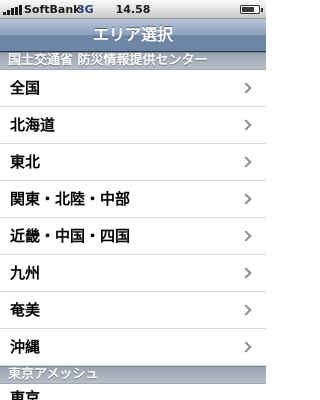 The width and height of the screenshot is (320, 400). Describe the element at coordinates (25, 347) in the screenshot. I see `list-item-label: 沖縄` at that location.